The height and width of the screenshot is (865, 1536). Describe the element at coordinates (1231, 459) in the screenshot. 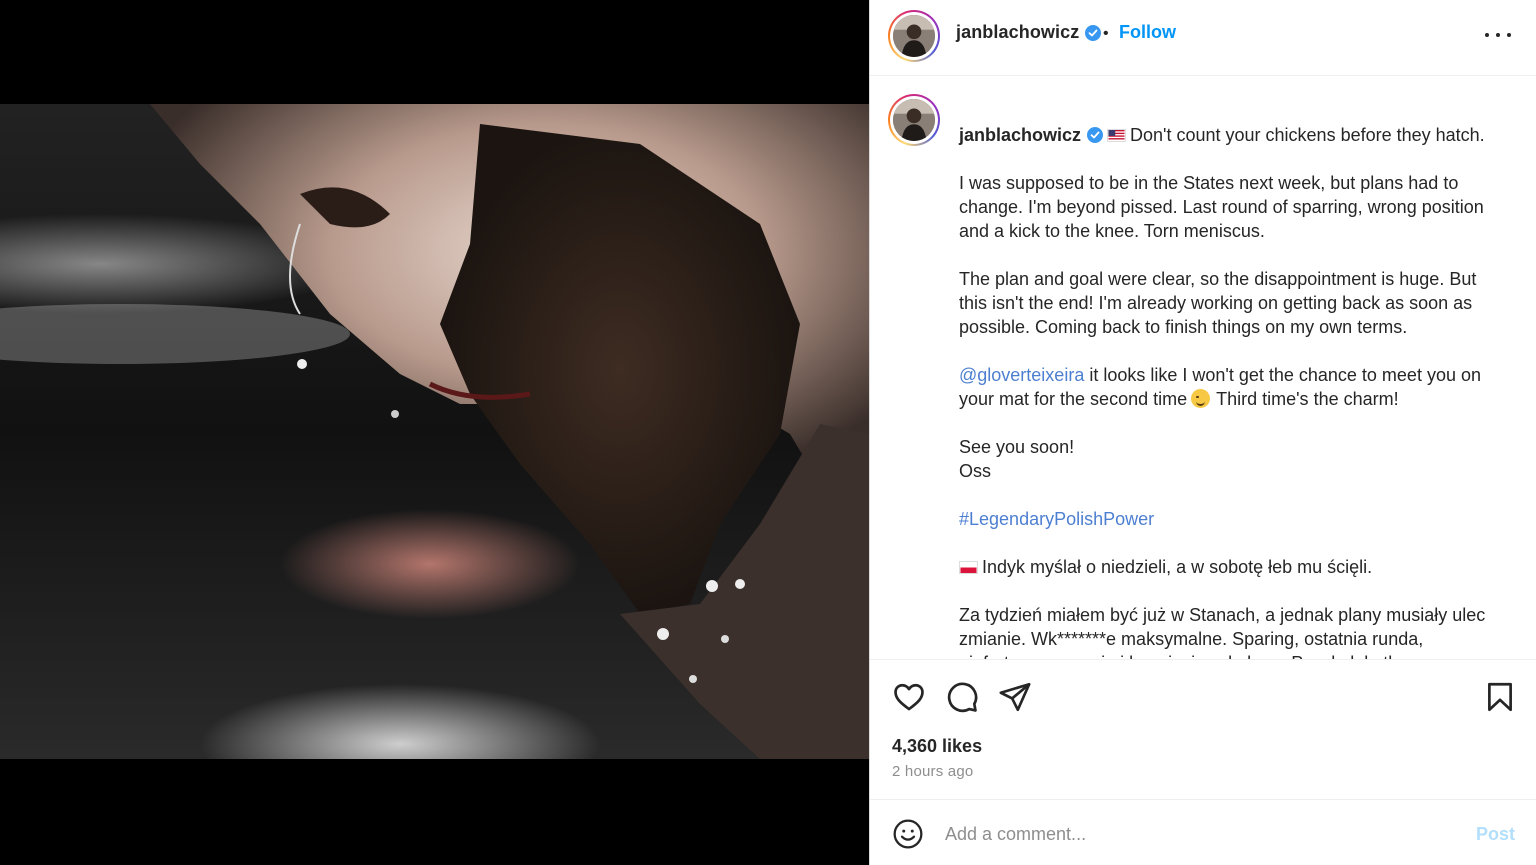

I see `caption-paragraph-4: See you soon! Oss` at that location.